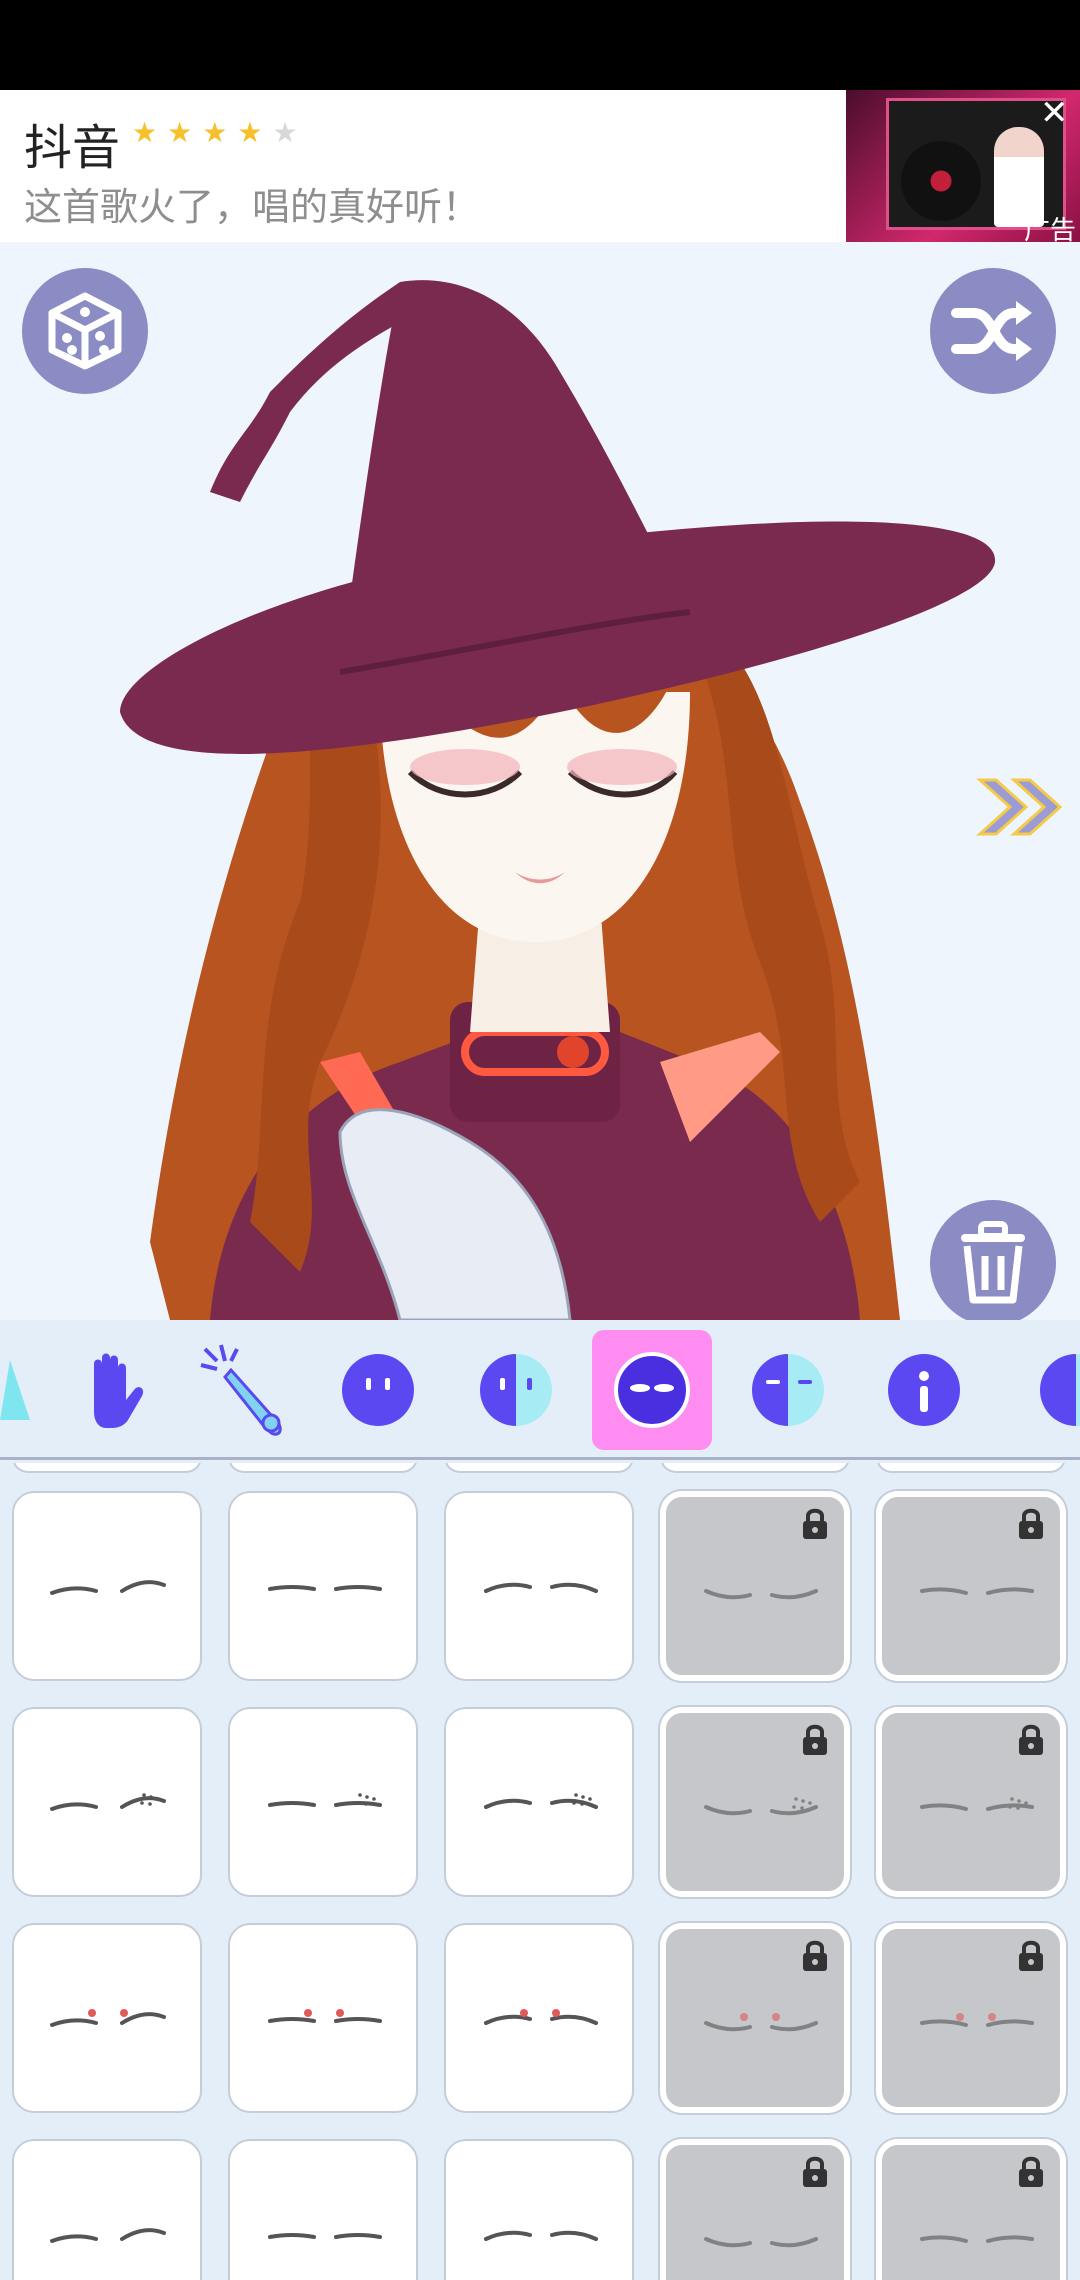  I want to click on category-toolbar, so click(540, 1390).